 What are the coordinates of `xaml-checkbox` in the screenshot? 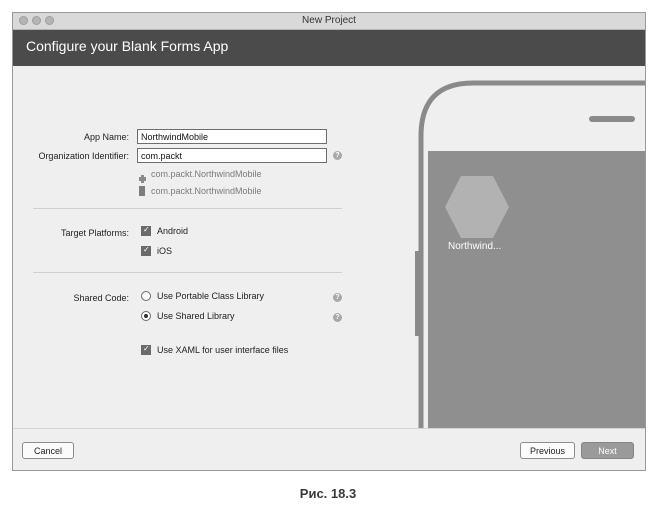 It's located at (146, 349).